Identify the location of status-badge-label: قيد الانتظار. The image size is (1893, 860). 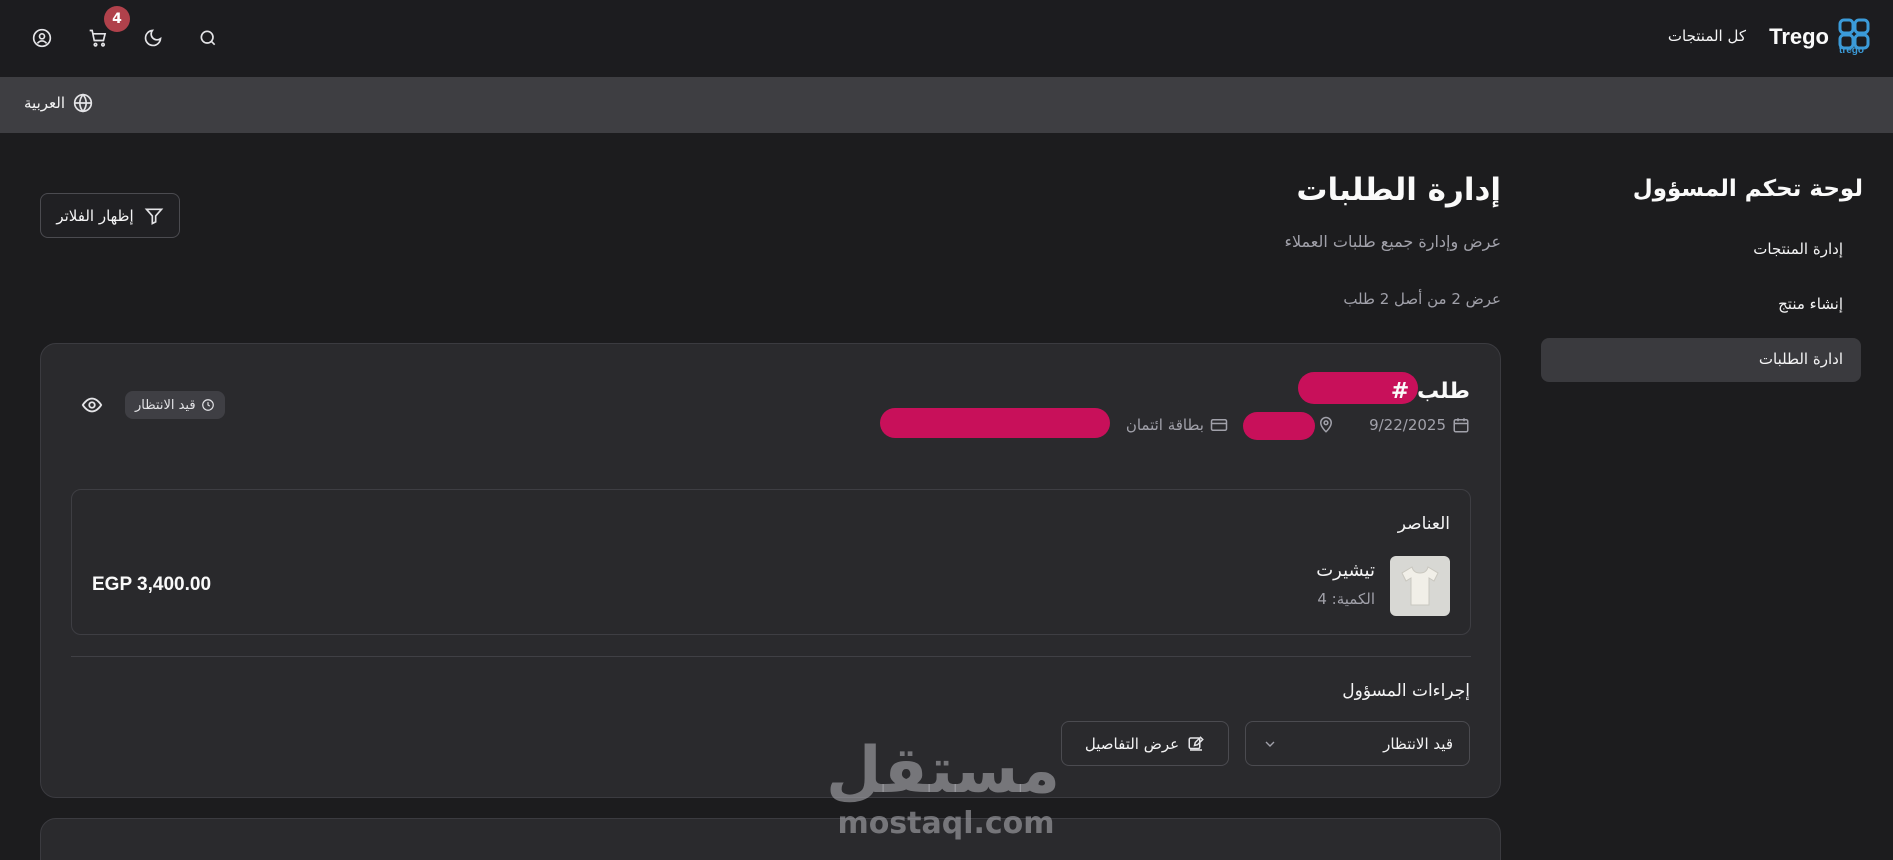
(165, 405).